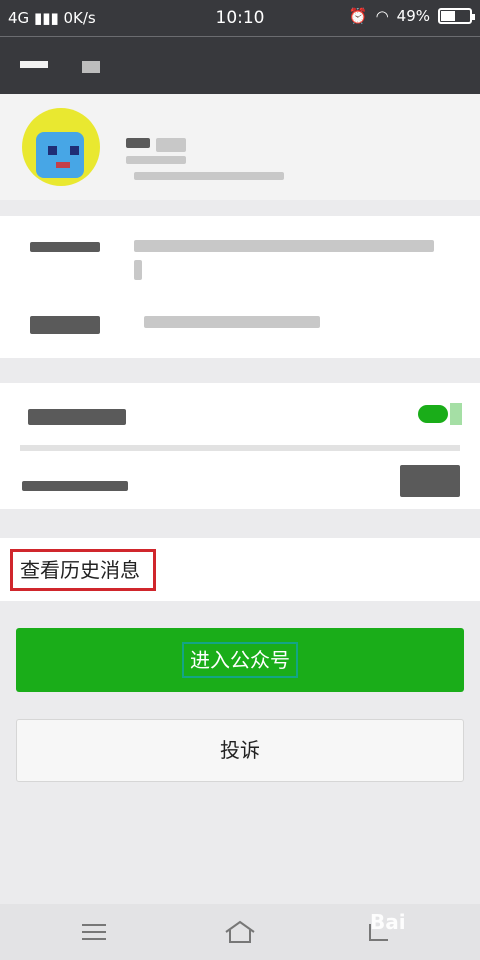  What do you see at coordinates (448, 16) in the screenshot?
I see `battery-fill` at bounding box center [448, 16].